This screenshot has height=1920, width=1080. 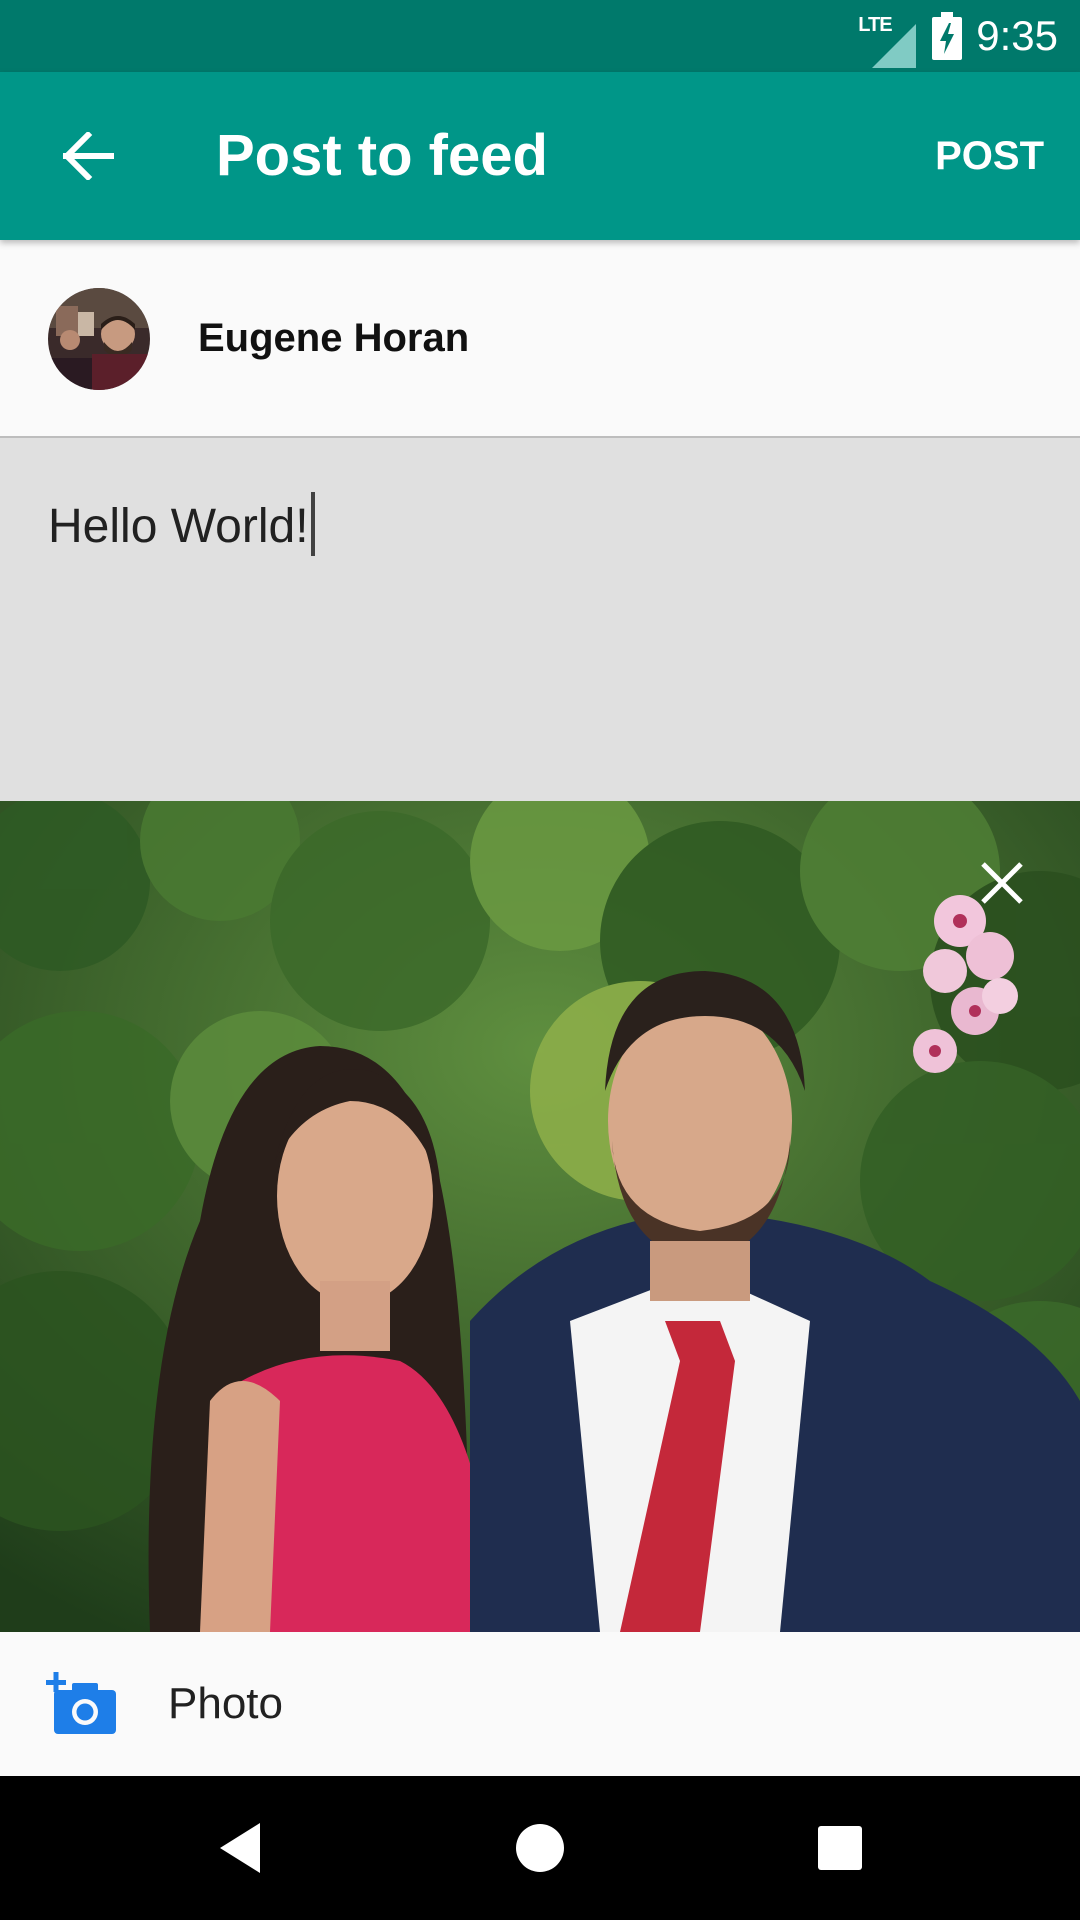 What do you see at coordinates (540, 339) in the screenshot?
I see `author-row: Eugene Horan` at bounding box center [540, 339].